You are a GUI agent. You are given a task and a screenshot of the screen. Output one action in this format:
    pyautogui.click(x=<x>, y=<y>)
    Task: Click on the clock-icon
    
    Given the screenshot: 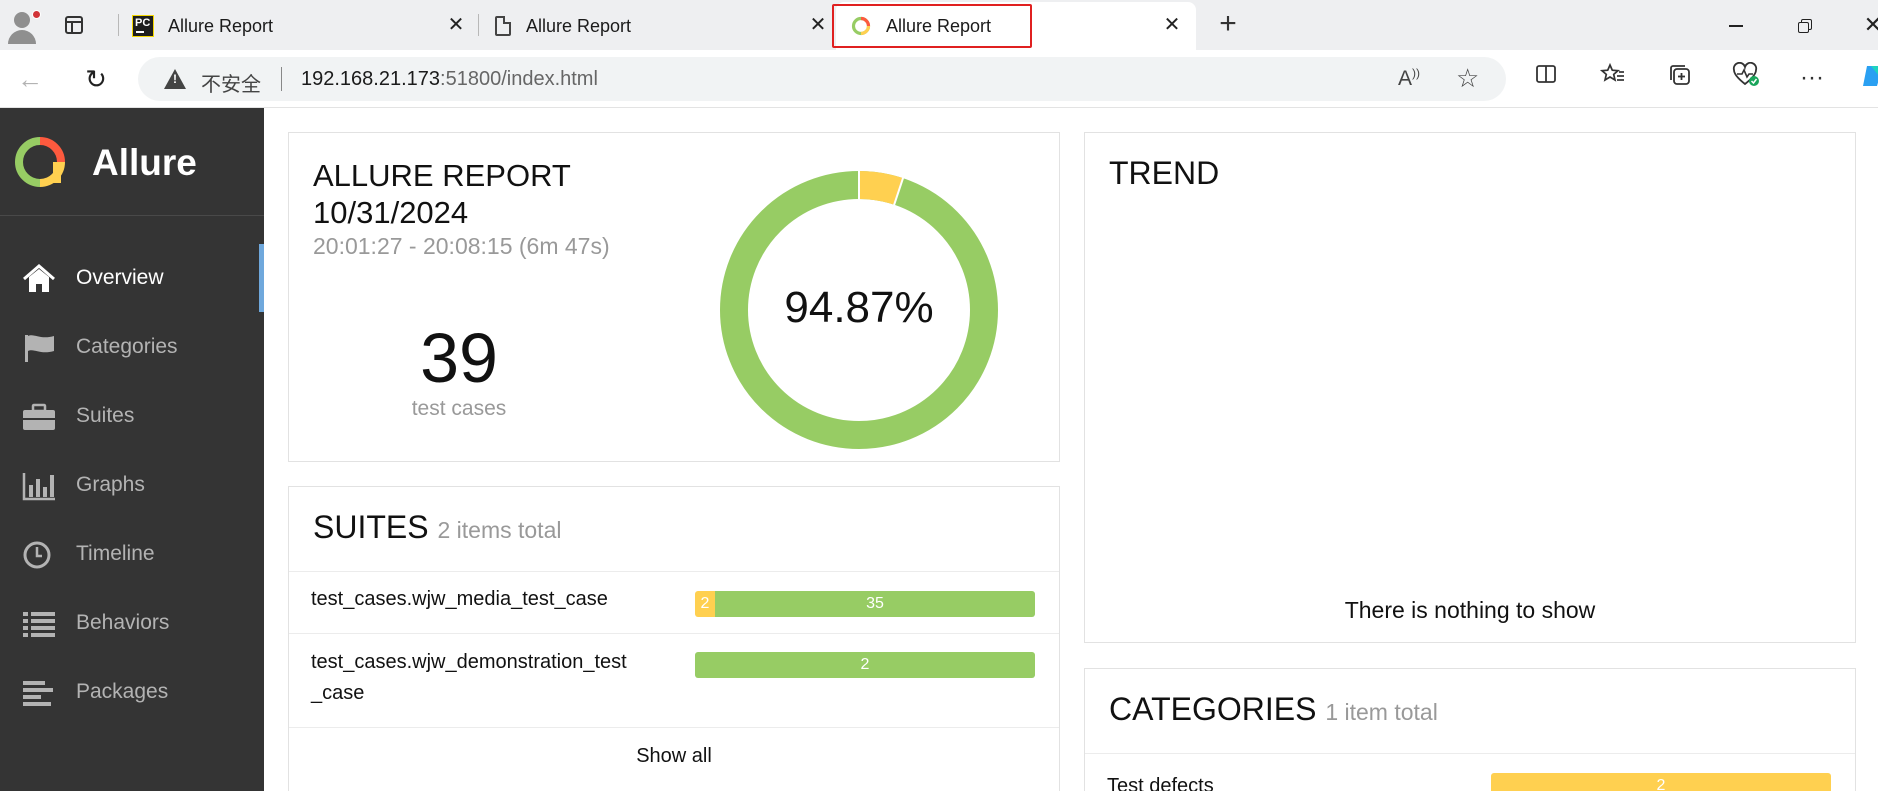 What is the action you would take?
    pyautogui.click(x=37, y=555)
    